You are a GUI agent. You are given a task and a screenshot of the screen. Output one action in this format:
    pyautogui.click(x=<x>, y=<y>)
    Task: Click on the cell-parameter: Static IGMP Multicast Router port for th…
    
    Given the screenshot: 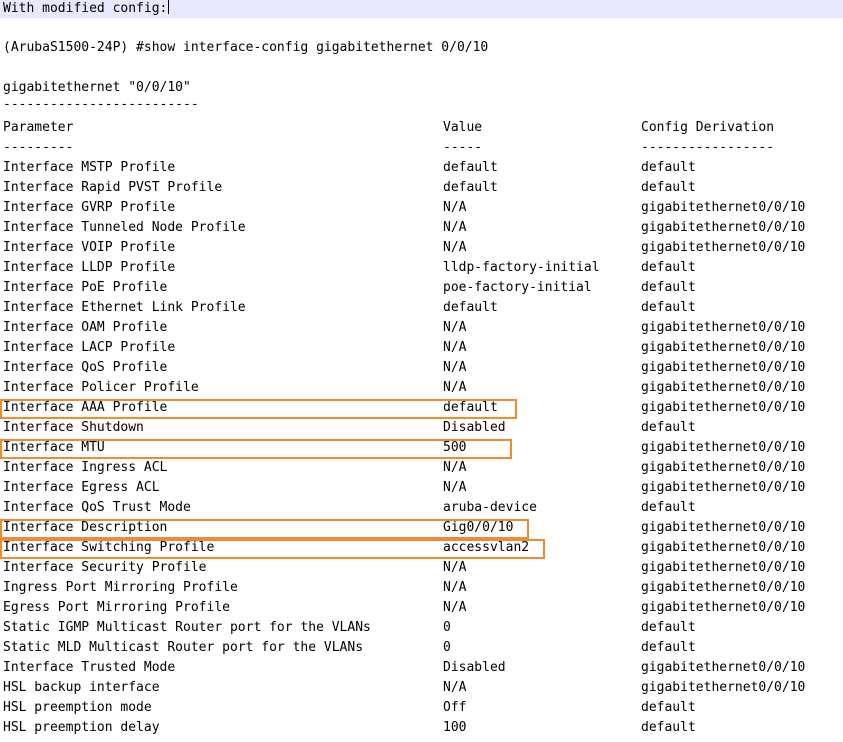 What is the action you would take?
    pyautogui.click(x=187, y=627)
    